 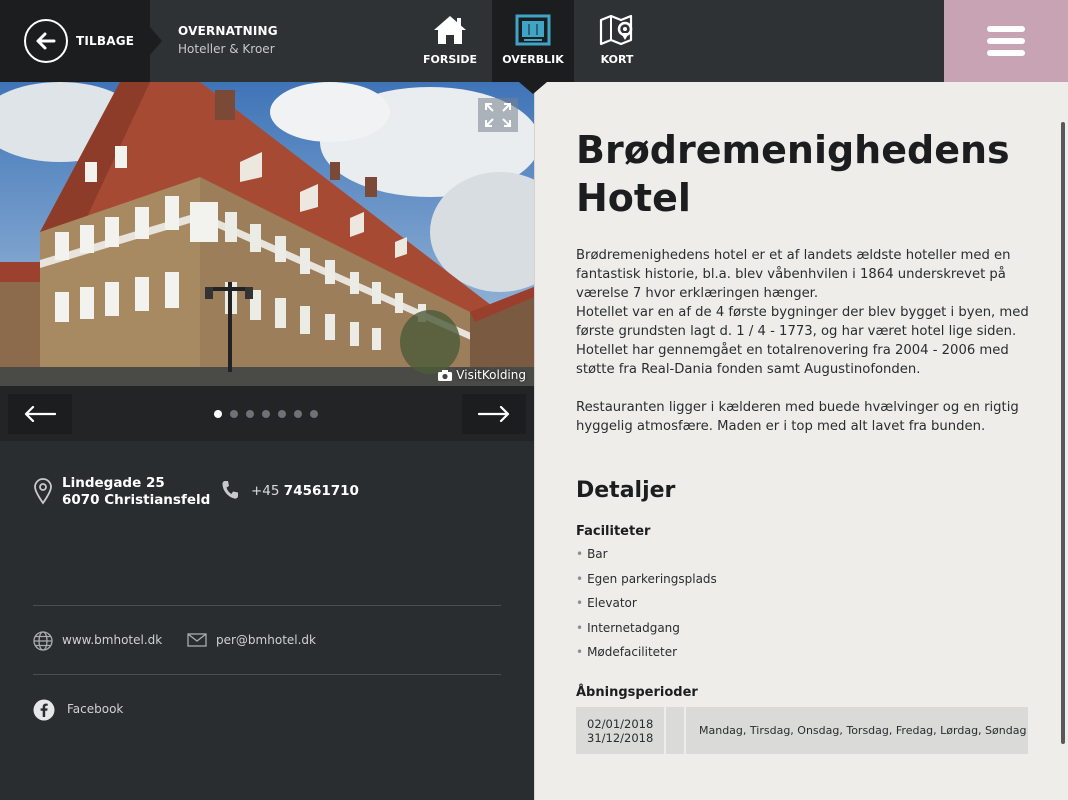 I want to click on house-icon, so click(x=450, y=30).